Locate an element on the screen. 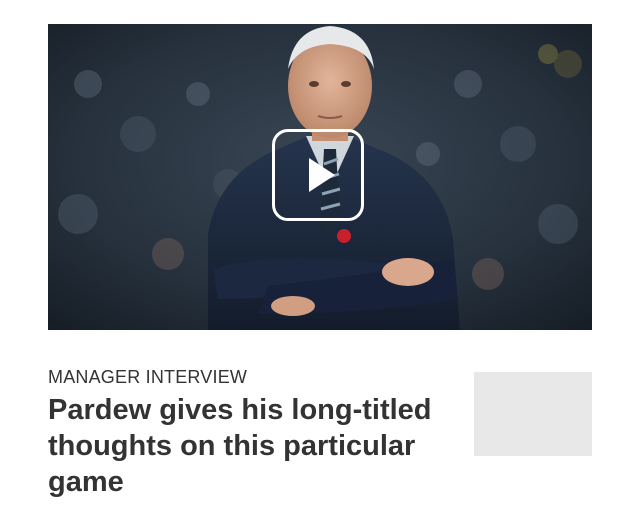 Image resolution: width=640 pixels, height=528 pixels. play-button is located at coordinates (318, 175).